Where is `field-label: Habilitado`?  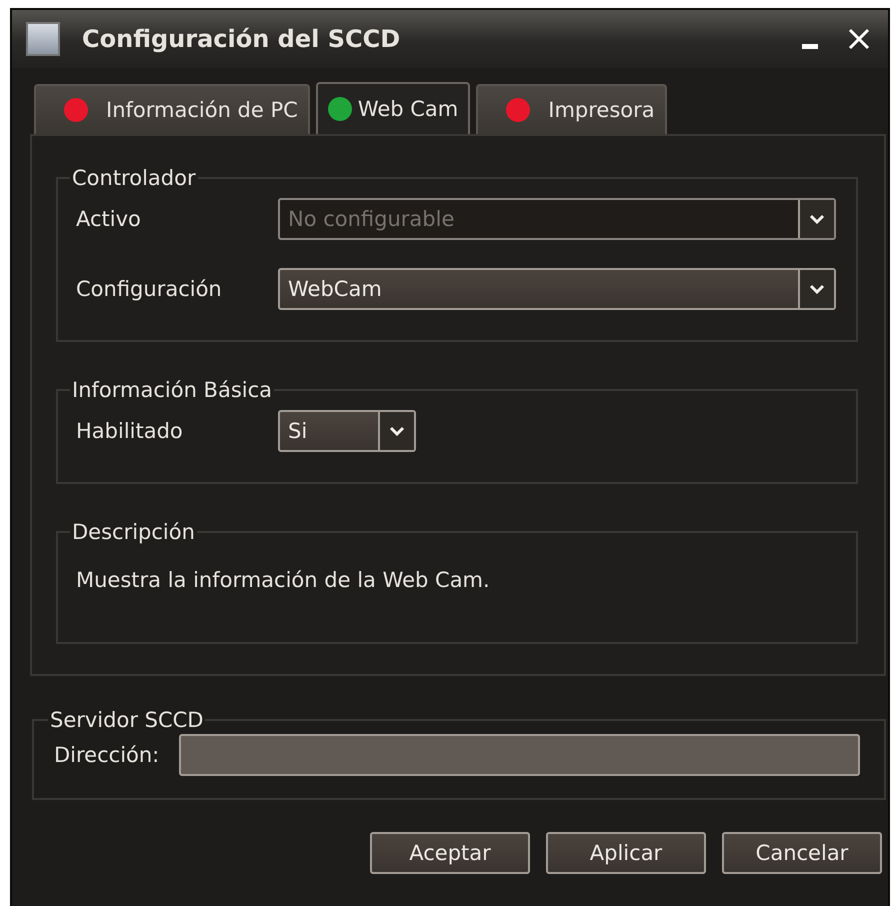
field-label: Habilitado is located at coordinates (130, 431).